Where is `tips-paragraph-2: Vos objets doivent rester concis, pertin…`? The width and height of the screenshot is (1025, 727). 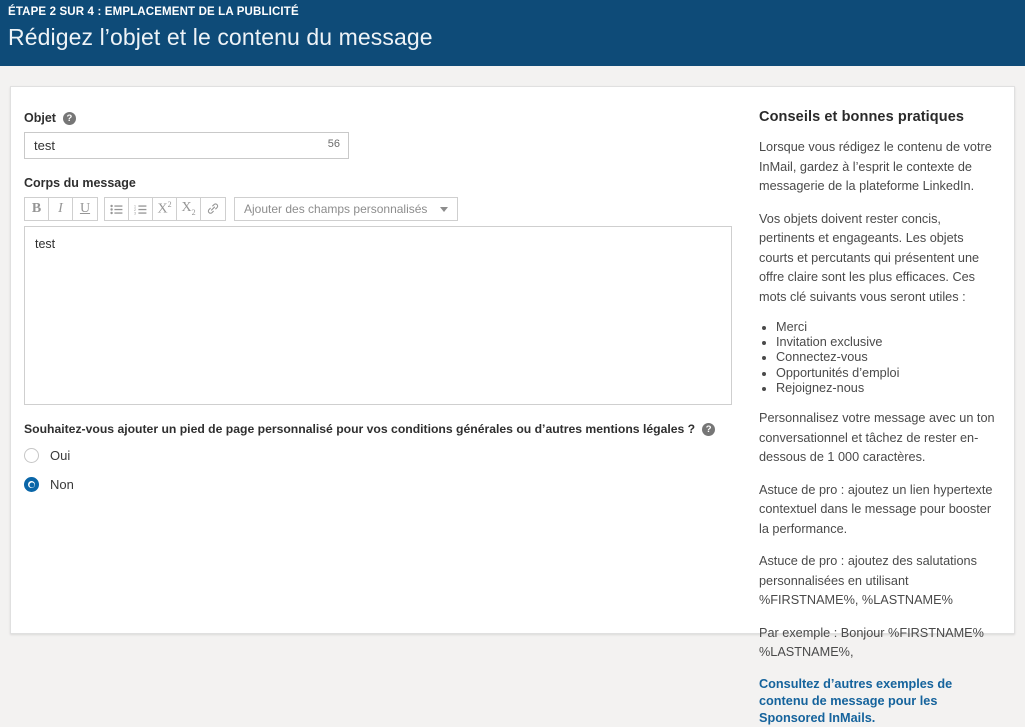 tips-paragraph-2: Vos objets doivent rester concis, pertin… is located at coordinates (869, 257).